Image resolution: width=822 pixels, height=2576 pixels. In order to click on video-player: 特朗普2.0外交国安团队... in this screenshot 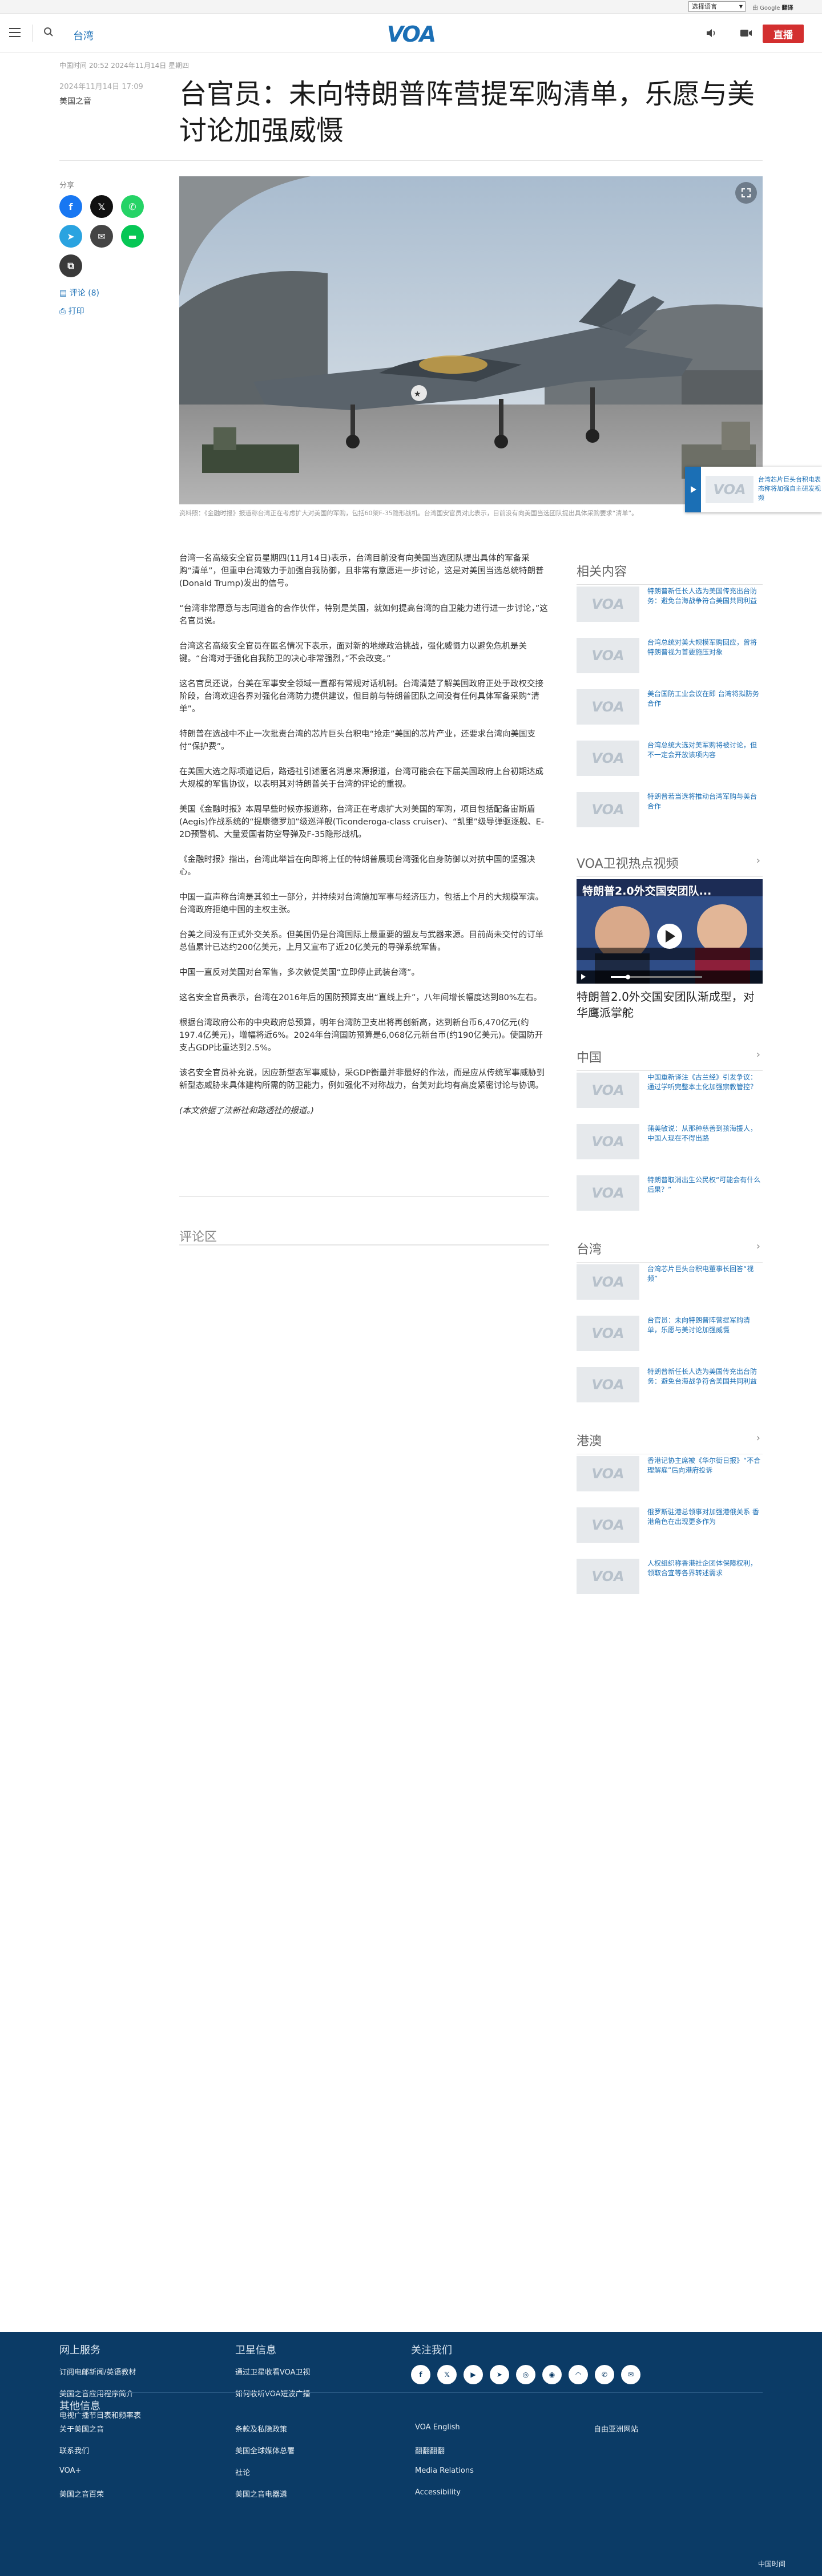, I will do `click(670, 931)`.